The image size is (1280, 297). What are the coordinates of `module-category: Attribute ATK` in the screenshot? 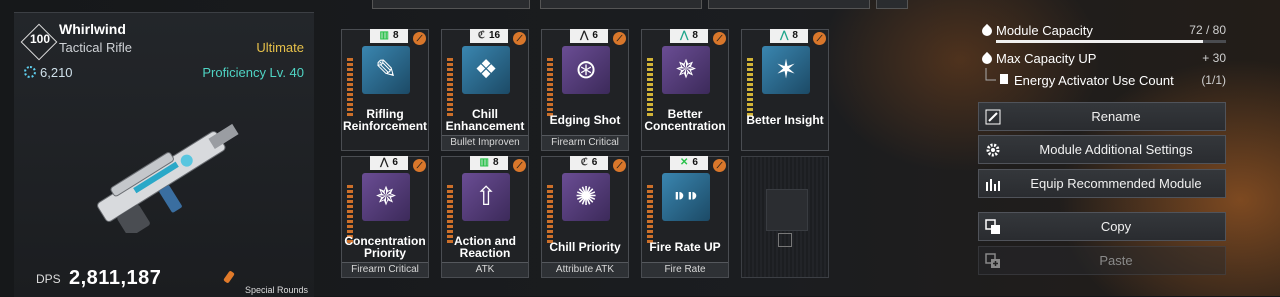 It's located at (585, 269).